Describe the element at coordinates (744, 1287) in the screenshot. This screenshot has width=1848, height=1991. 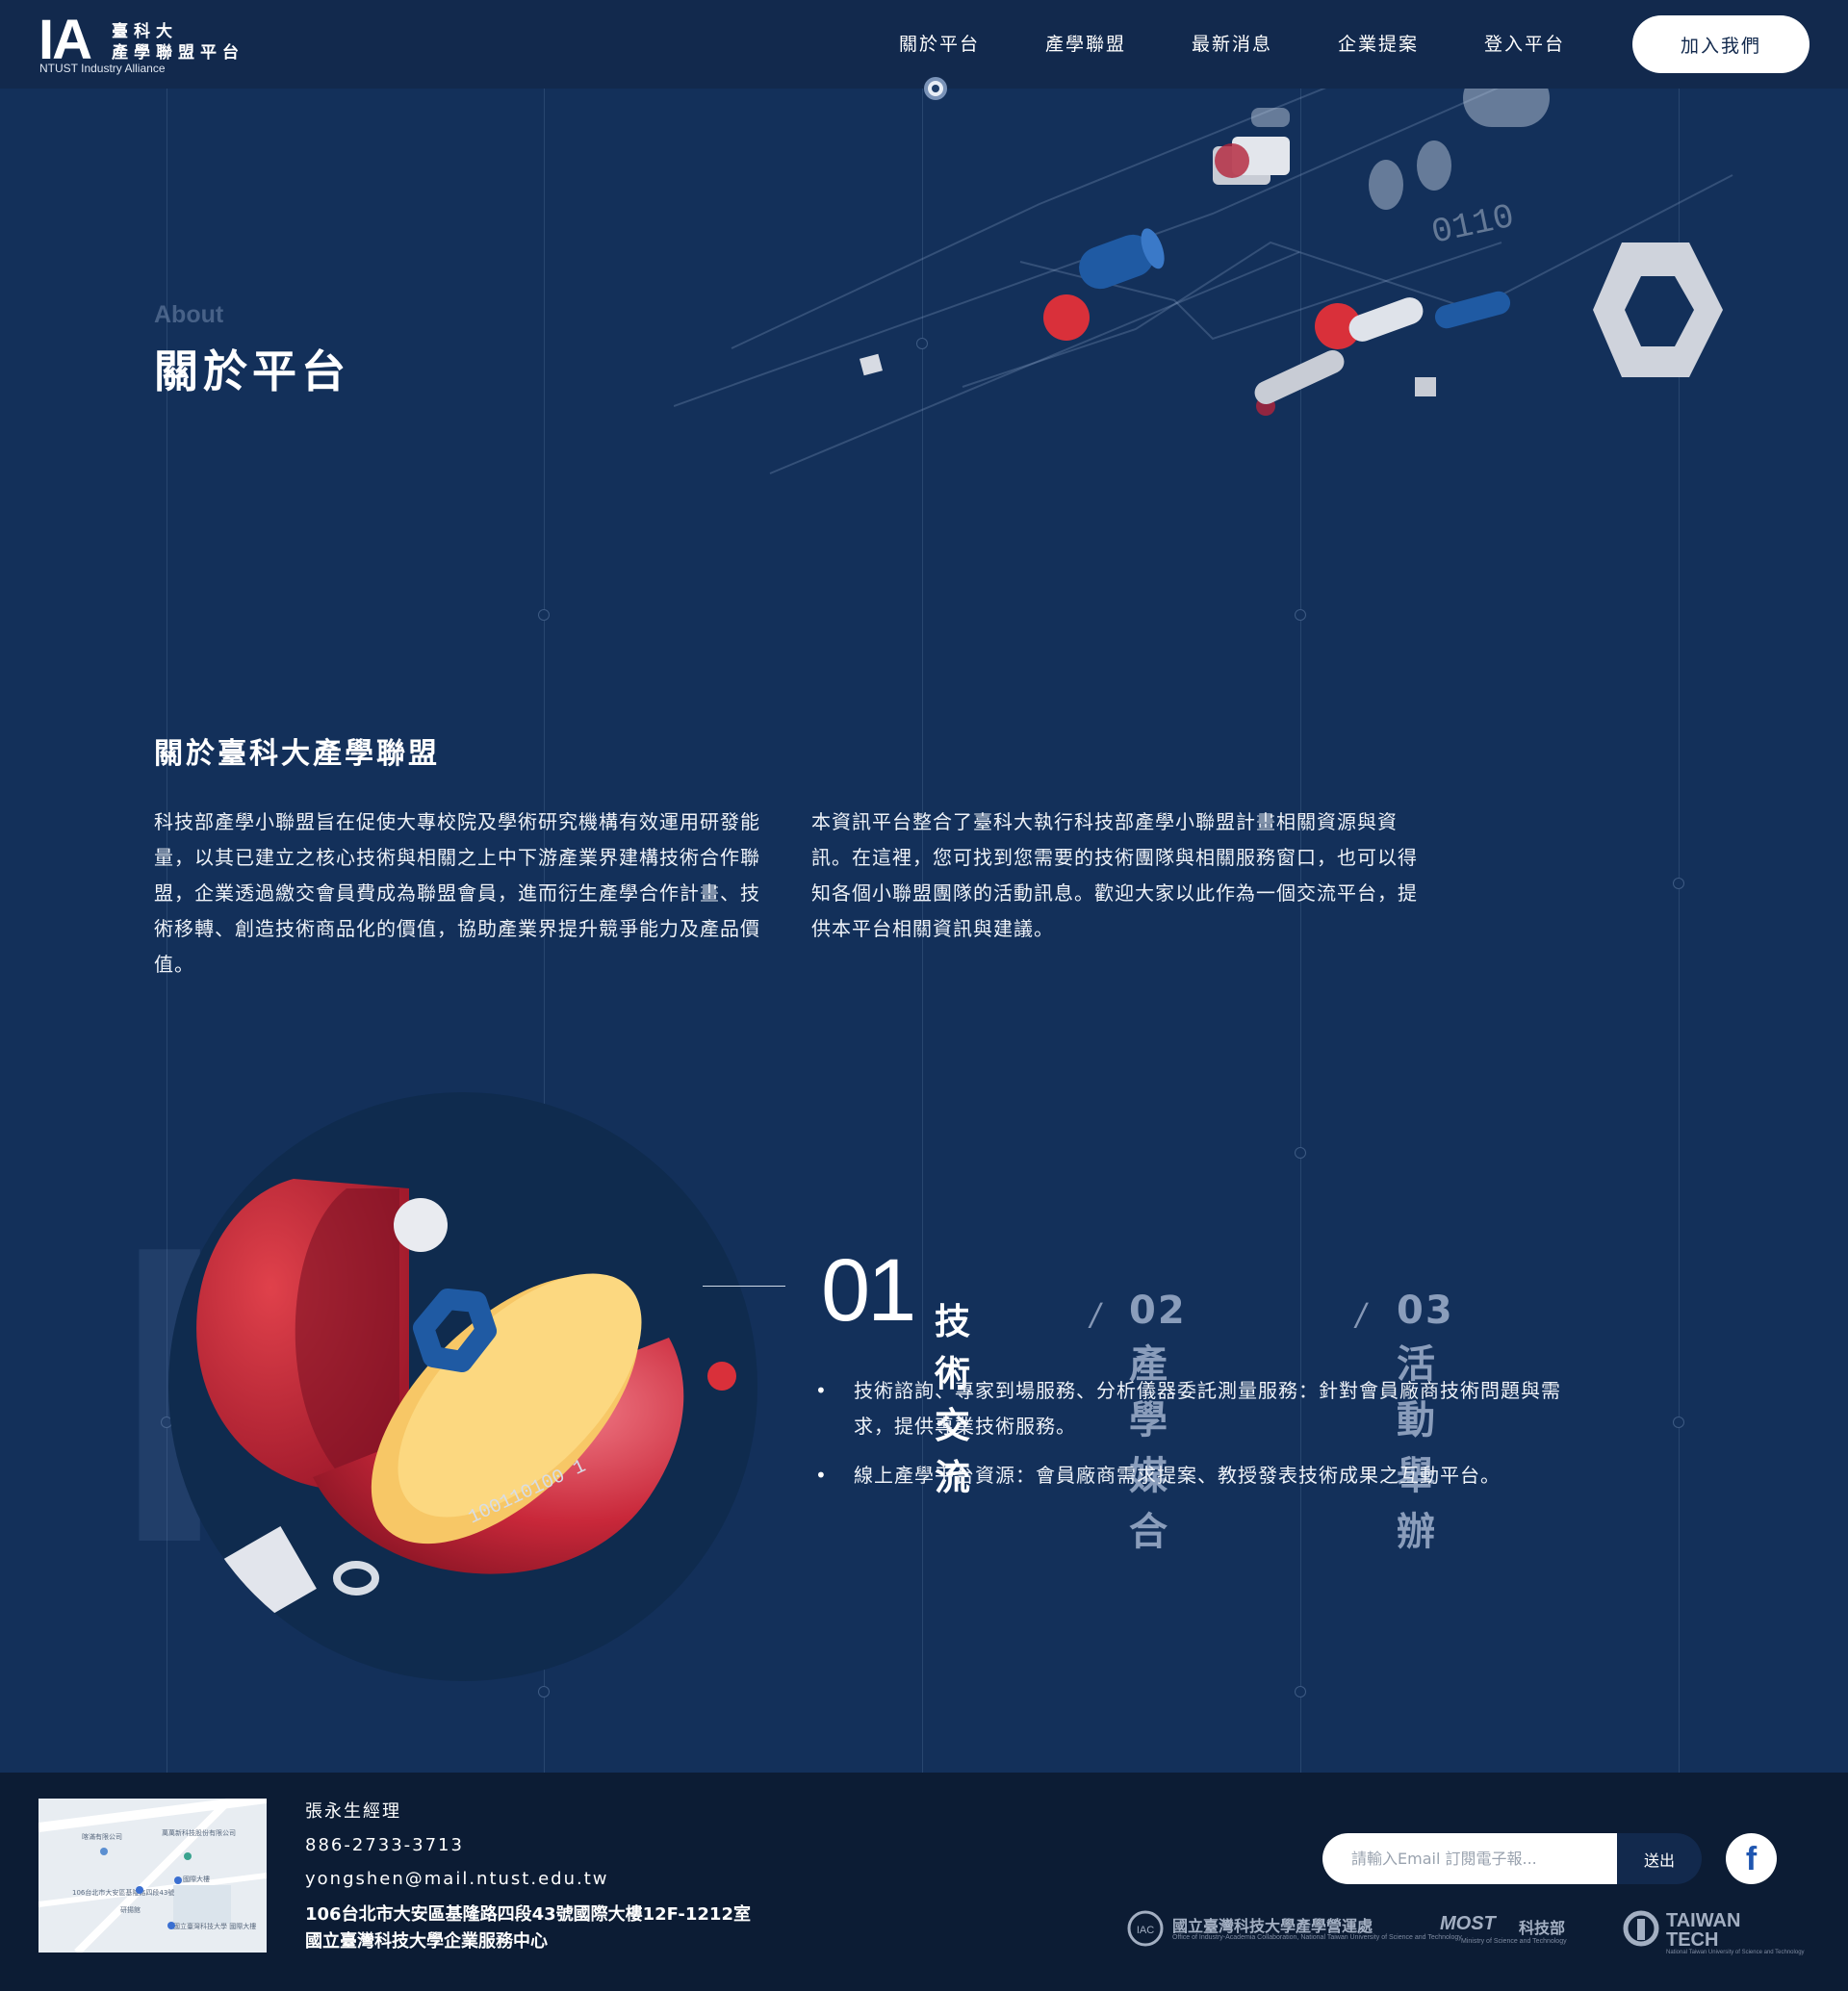
I see `connector-line` at that location.